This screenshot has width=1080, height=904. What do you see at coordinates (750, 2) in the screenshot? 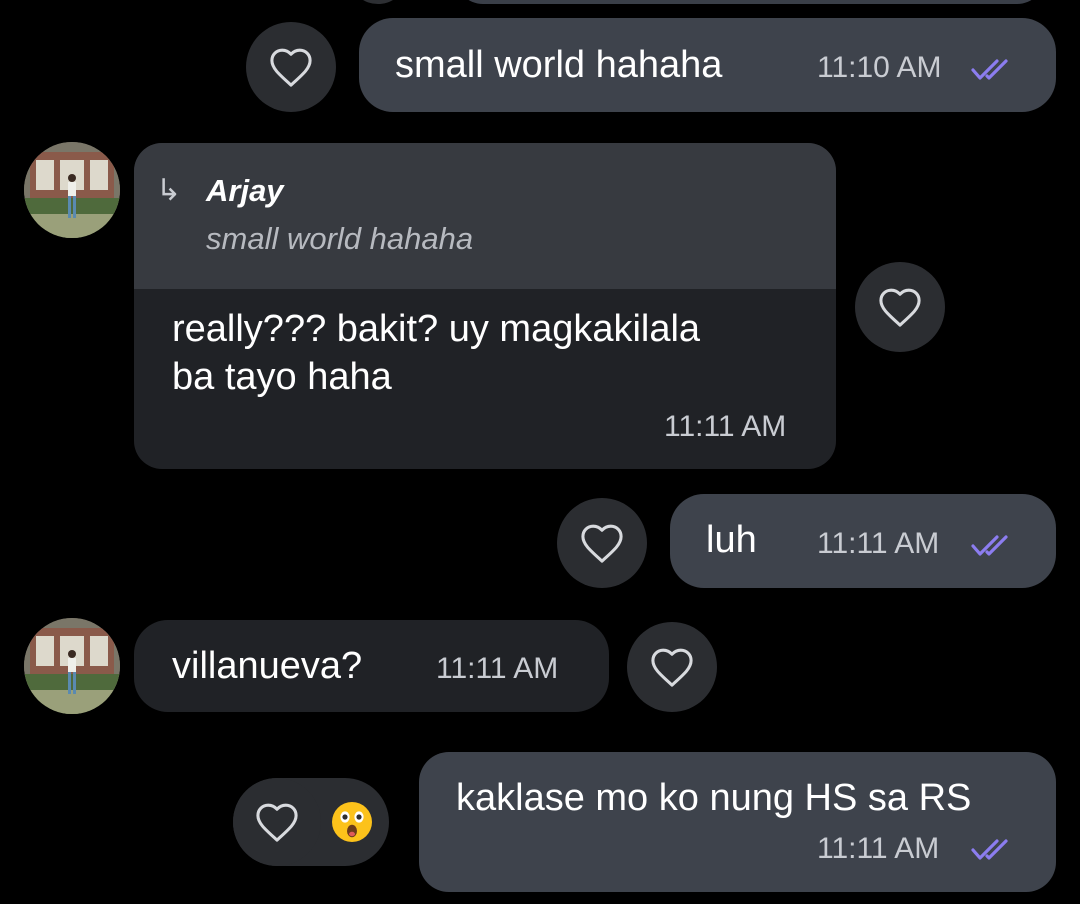
I see `partial-message-bubble` at bounding box center [750, 2].